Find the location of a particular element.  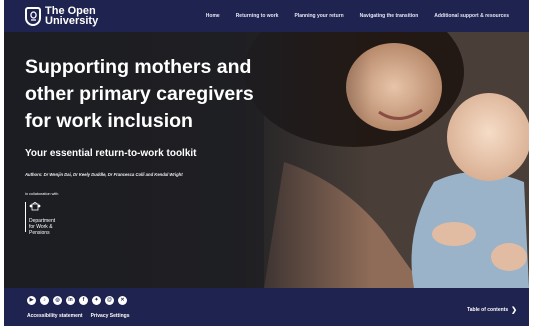

dwp-line3: Pensions is located at coordinates (39, 233).